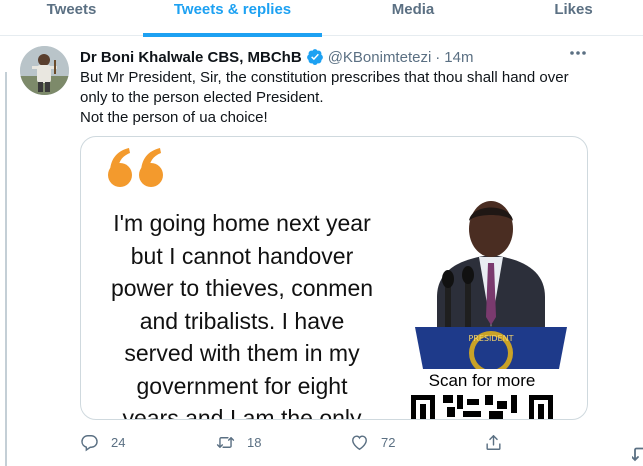  What do you see at coordinates (44, 70) in the screenshot?
I see `avatar` at bounding box center [44, 70].